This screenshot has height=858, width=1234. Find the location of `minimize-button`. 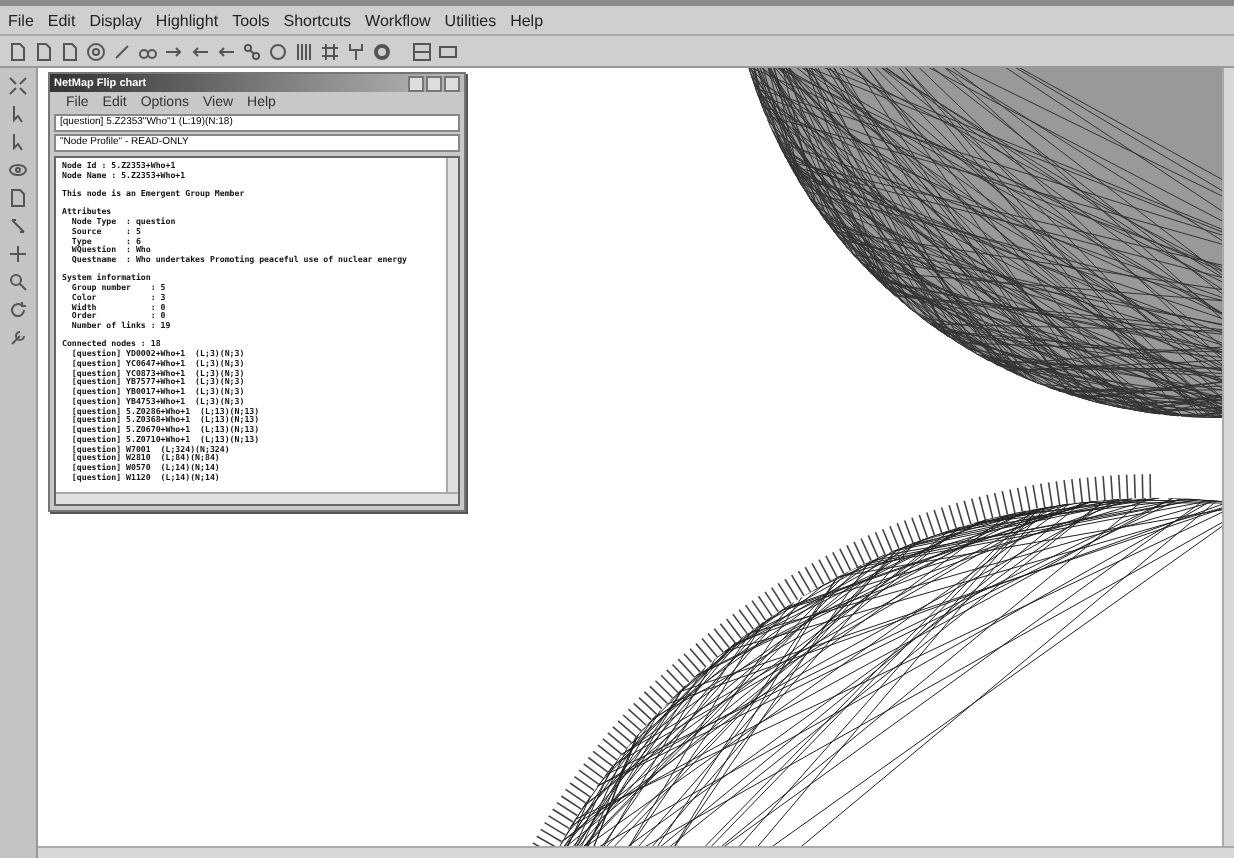

minimize-button is located at coordinates (416, 83).